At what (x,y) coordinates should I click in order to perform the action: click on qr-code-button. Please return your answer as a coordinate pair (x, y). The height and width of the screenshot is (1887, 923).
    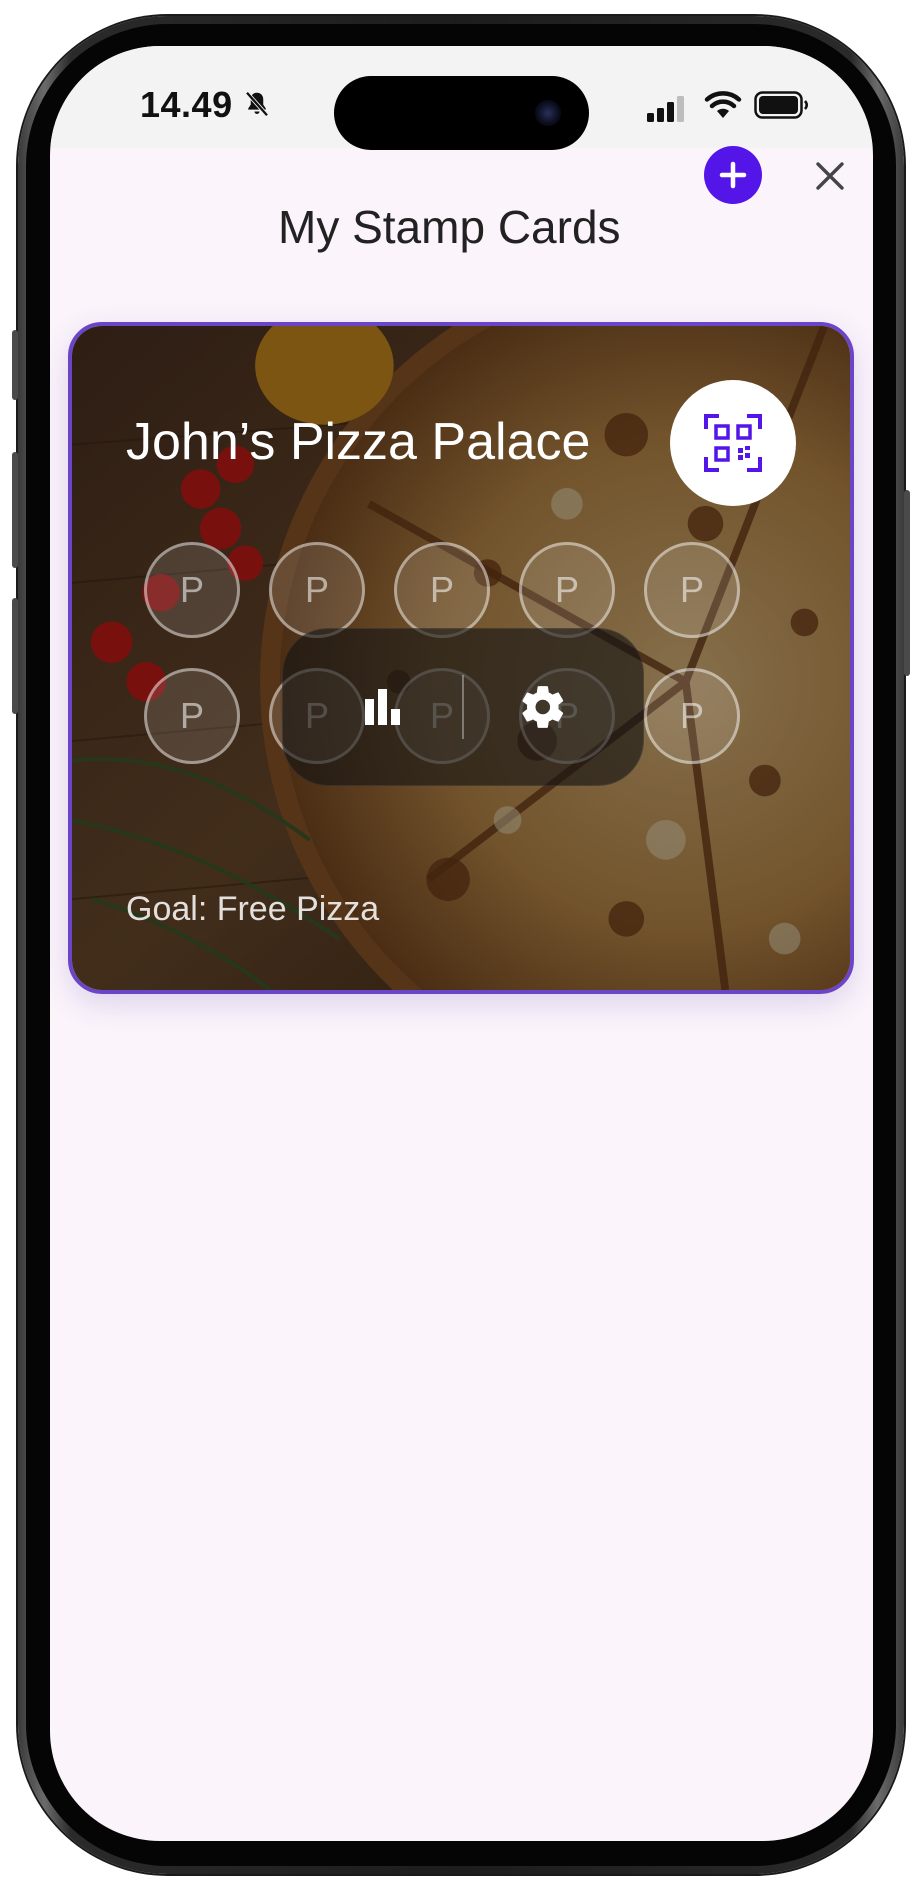
    Looking at the image, I should click on (733, 443).